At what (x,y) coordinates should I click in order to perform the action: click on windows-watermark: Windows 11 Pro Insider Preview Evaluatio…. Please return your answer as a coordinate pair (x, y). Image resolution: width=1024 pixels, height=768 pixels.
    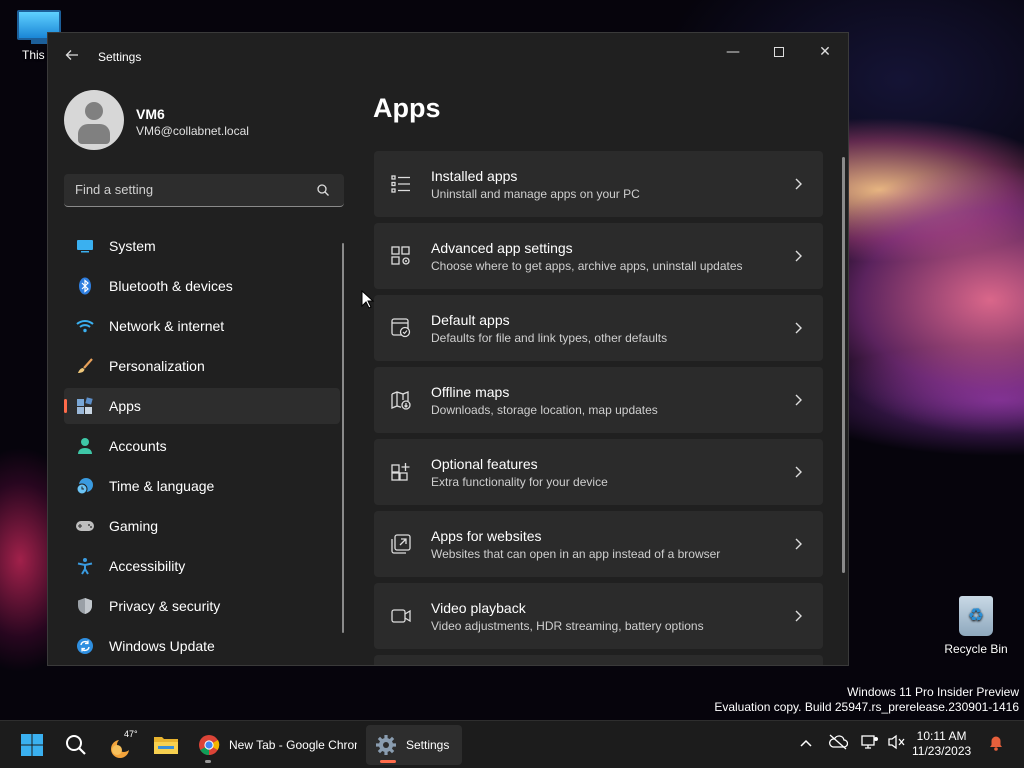
    Looking at the image, I should click on (866, 700).